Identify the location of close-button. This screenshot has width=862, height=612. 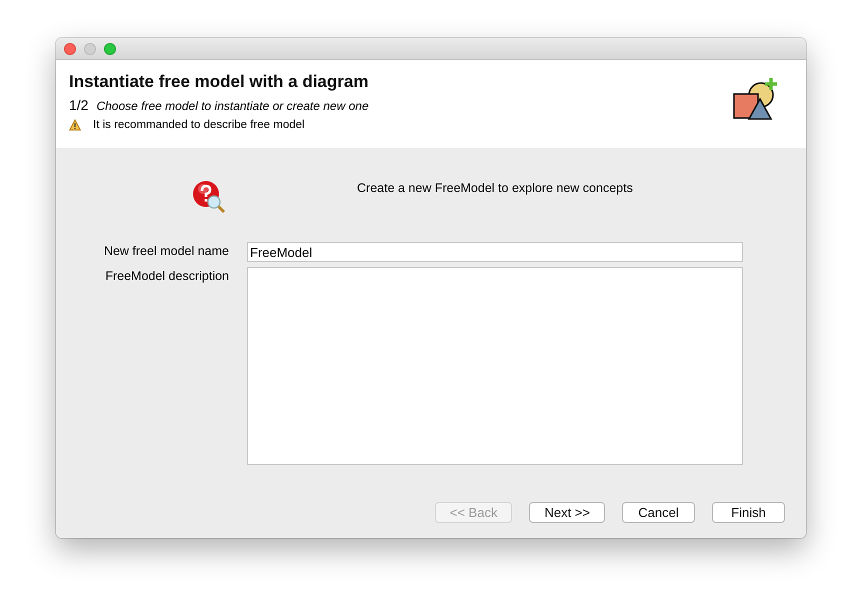
(70, 48).